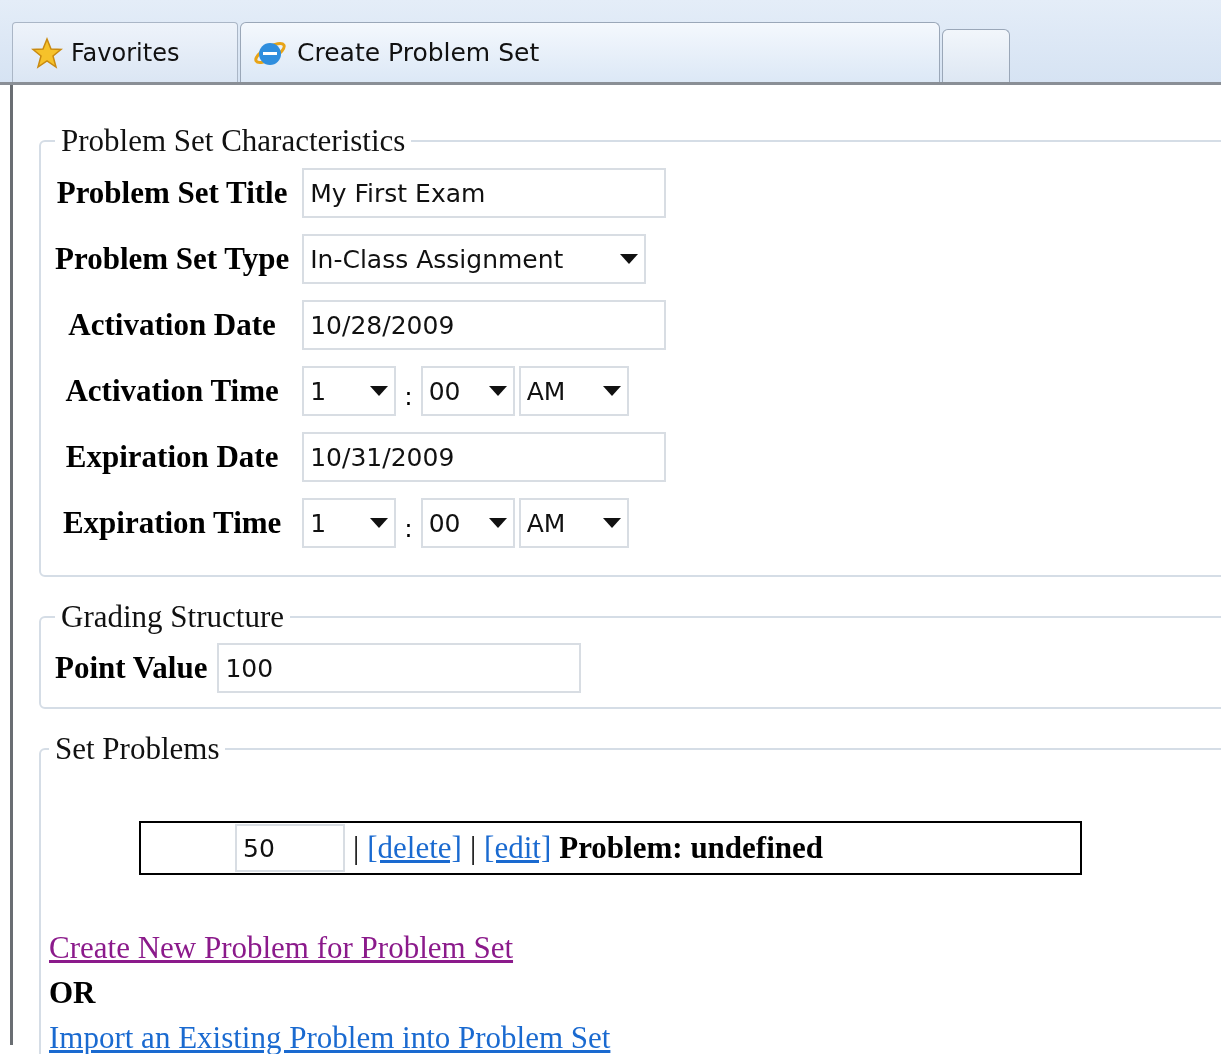 This screenshot has height=1054, width=1221. Describe the element at coordinates (172, 390) in the screenshot. I see `field-label: Activation Time` at that location.